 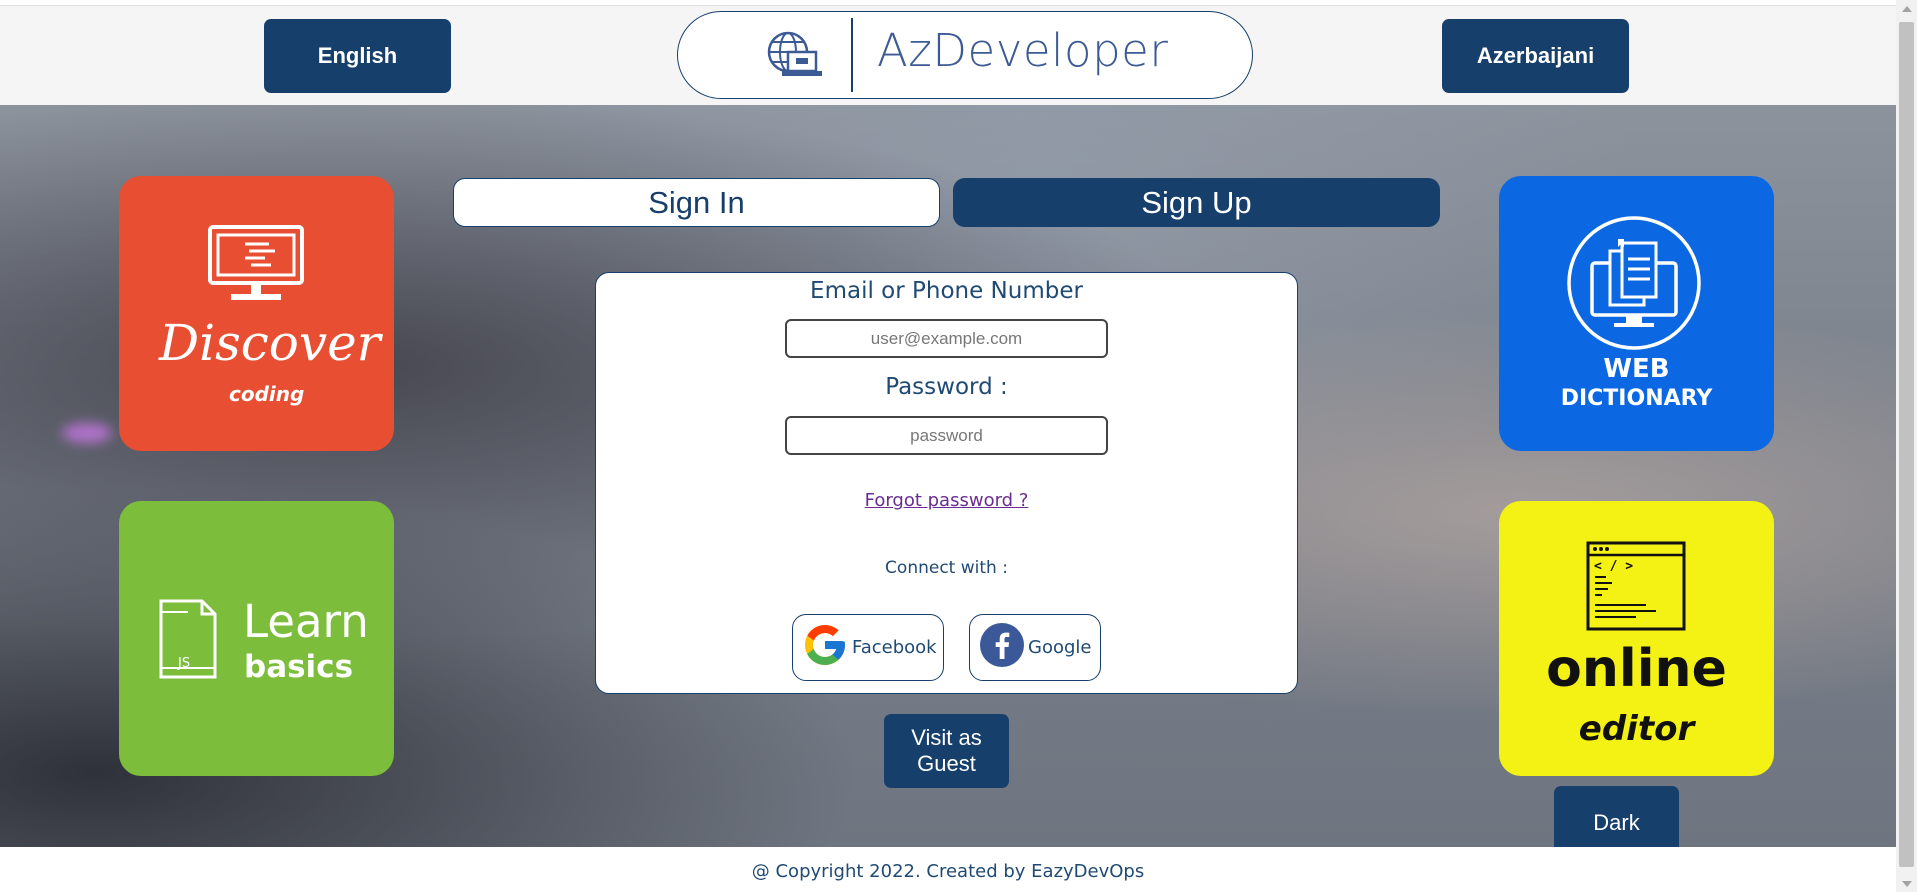 What do you see at coordinates (188, 641) in the screenshot?
I see `js-file-icon` at bounding box center [188, 641].